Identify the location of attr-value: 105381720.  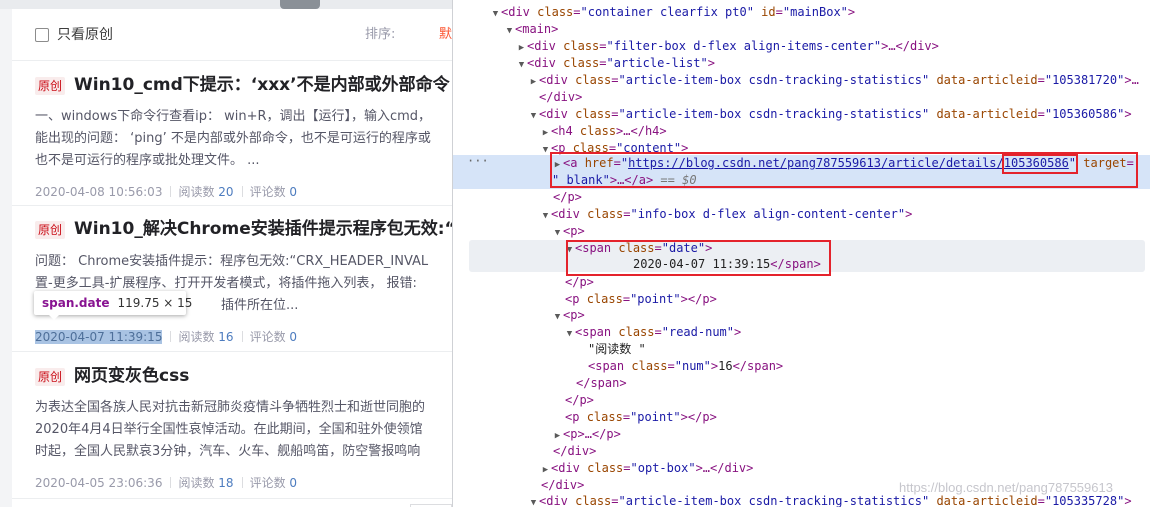
(1085, 80).